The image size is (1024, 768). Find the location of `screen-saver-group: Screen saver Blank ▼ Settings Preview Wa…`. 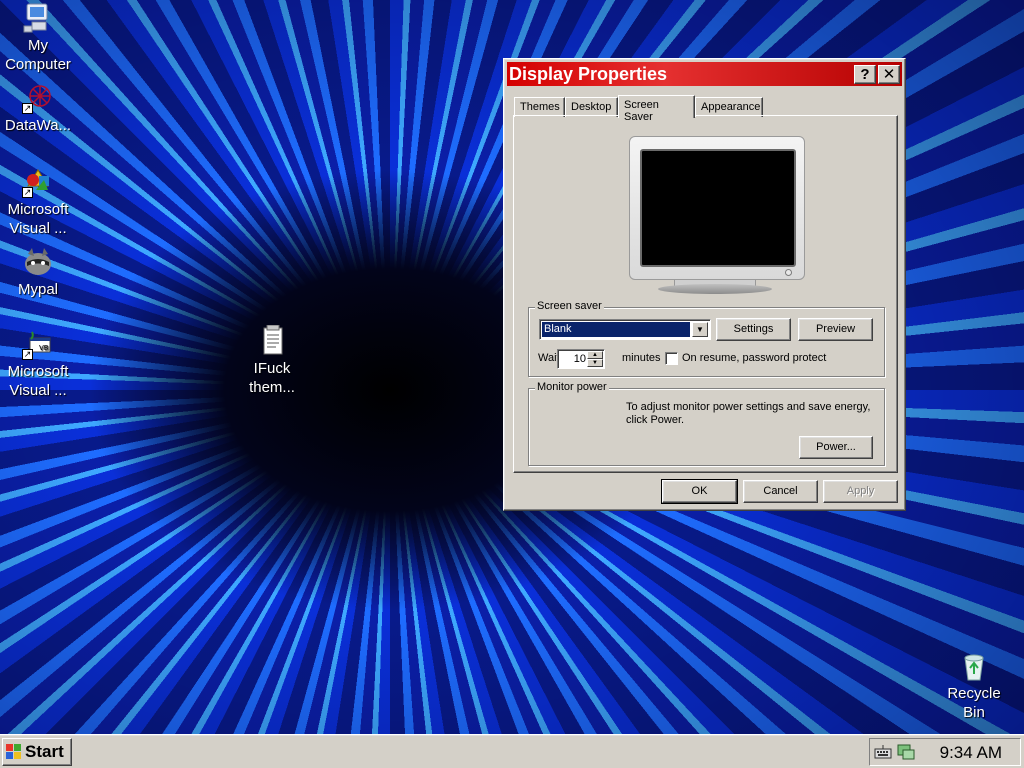

screen-saver-group: Screen saver Blank ▼ Settings Preview Wa… is located at coordinates (706, 338).